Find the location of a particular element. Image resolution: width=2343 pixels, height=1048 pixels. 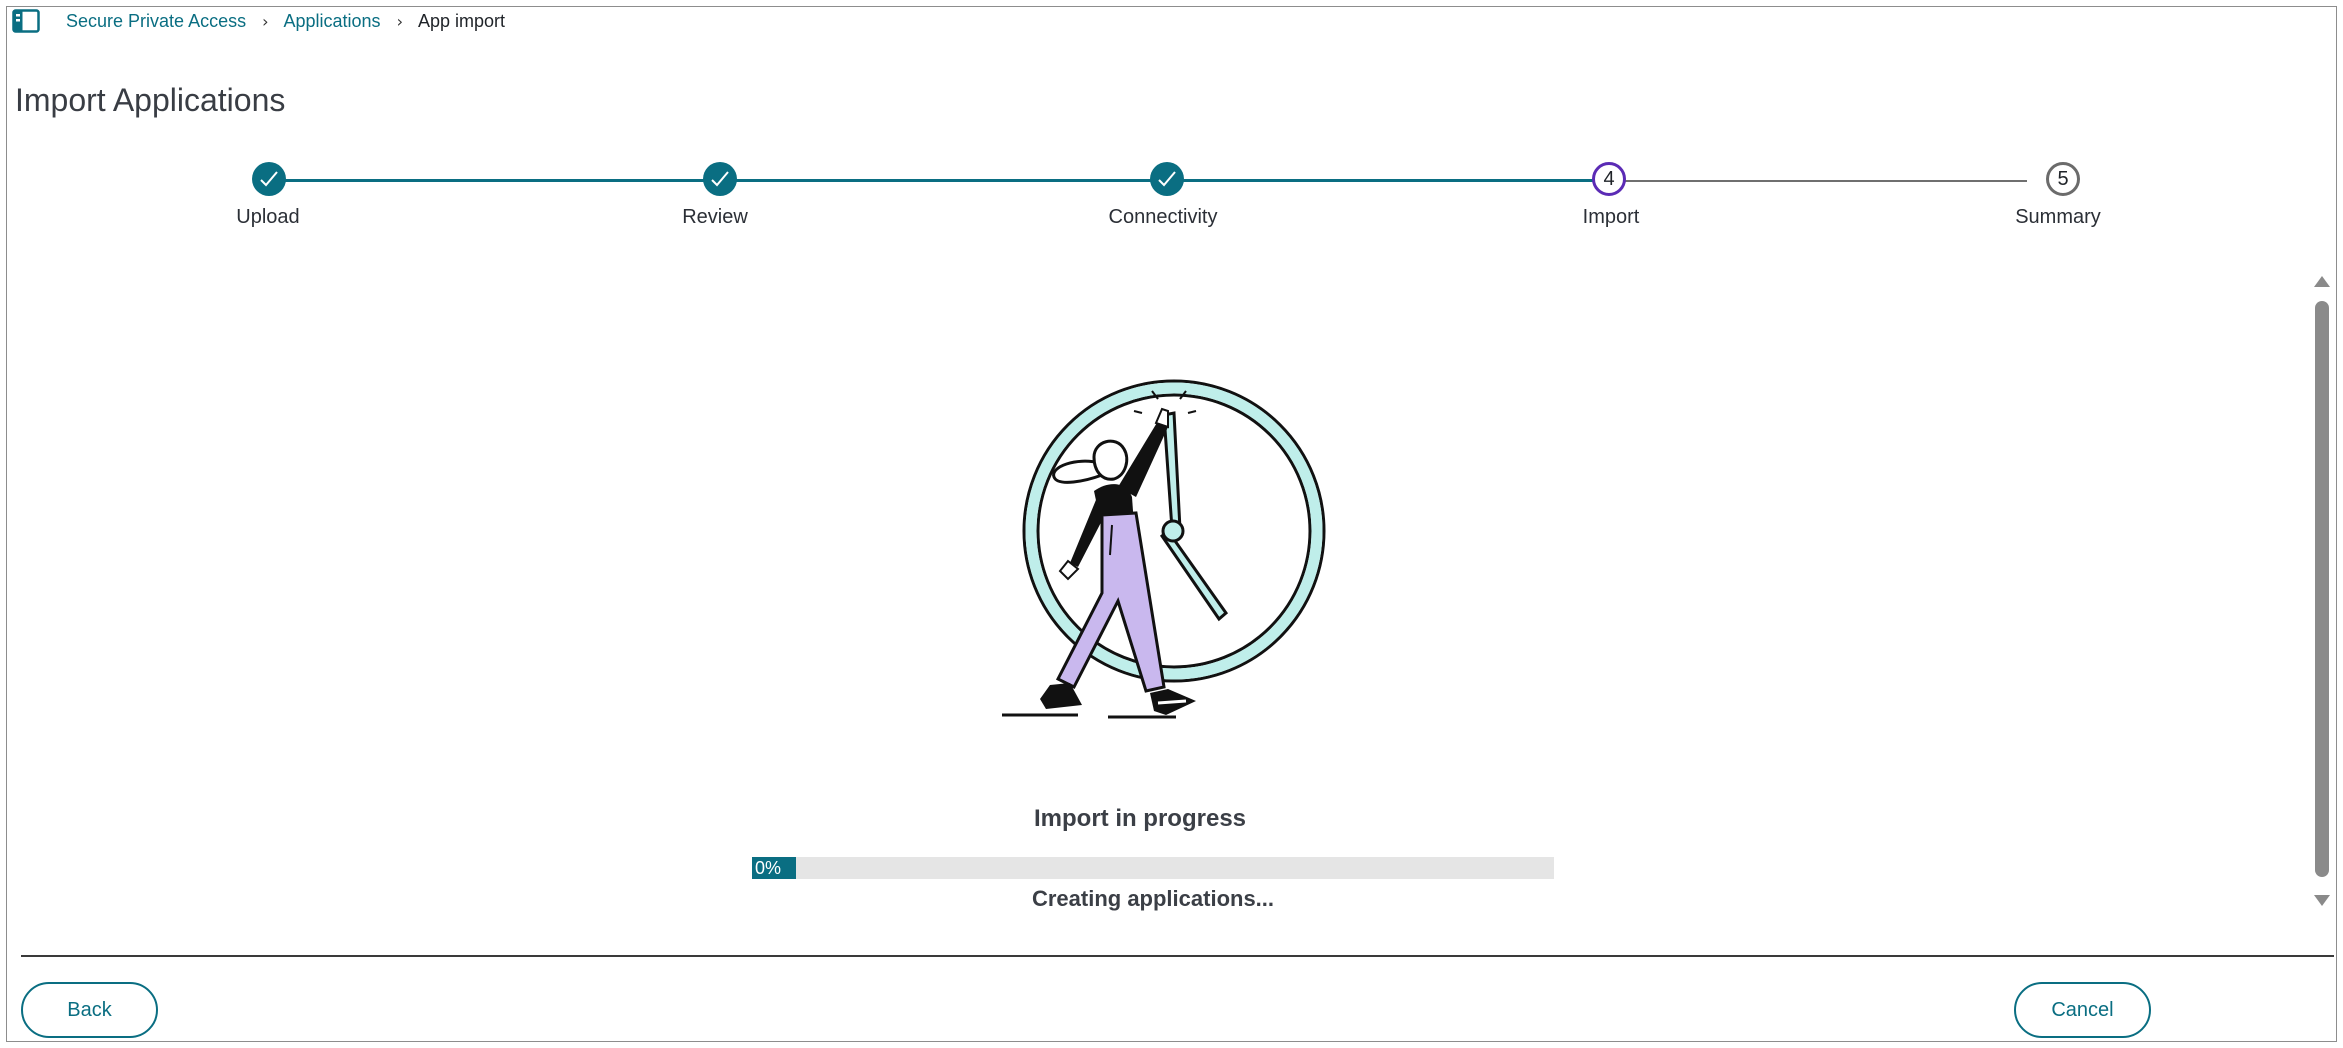

step-label-connectivity: Connectivity is located at coordinates (1163, 217).